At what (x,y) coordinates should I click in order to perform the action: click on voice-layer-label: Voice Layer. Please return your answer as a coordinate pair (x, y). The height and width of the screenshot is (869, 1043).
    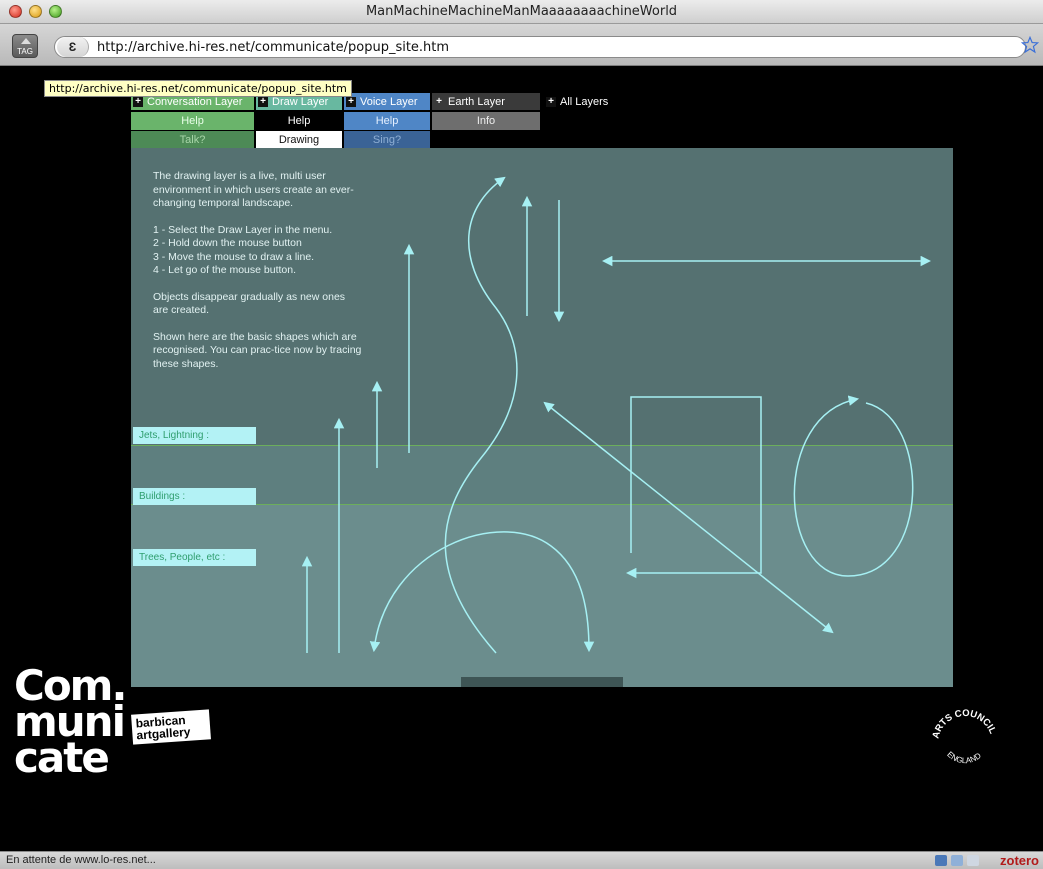
    Looking at the image, I should click on (389, 101).